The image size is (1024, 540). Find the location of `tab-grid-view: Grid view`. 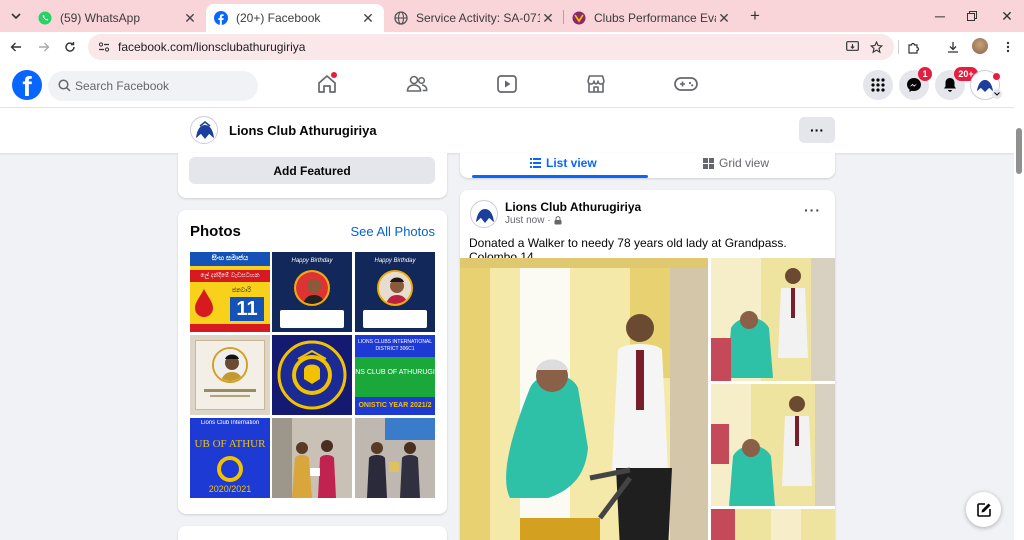

tab-grid-view: Grid view is located at coordinates (736, 163).